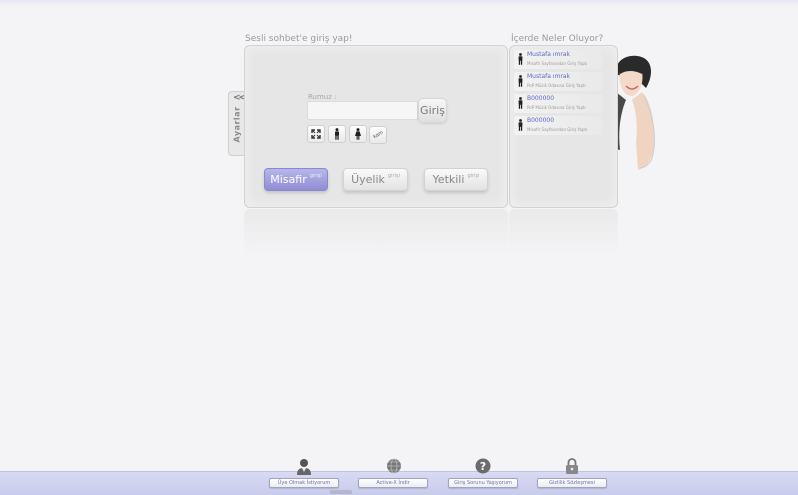  I want to click on activity-panel-reflection, so click(563, 233).